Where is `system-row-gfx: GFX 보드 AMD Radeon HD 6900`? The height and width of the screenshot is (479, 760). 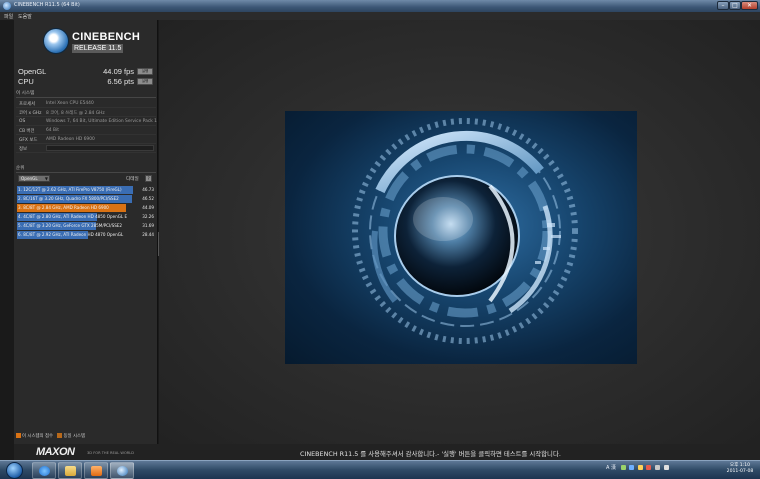
system-row-gfx: GFX 보드 AMD Radeon HD 6900 is located at coordinates (86, 139).